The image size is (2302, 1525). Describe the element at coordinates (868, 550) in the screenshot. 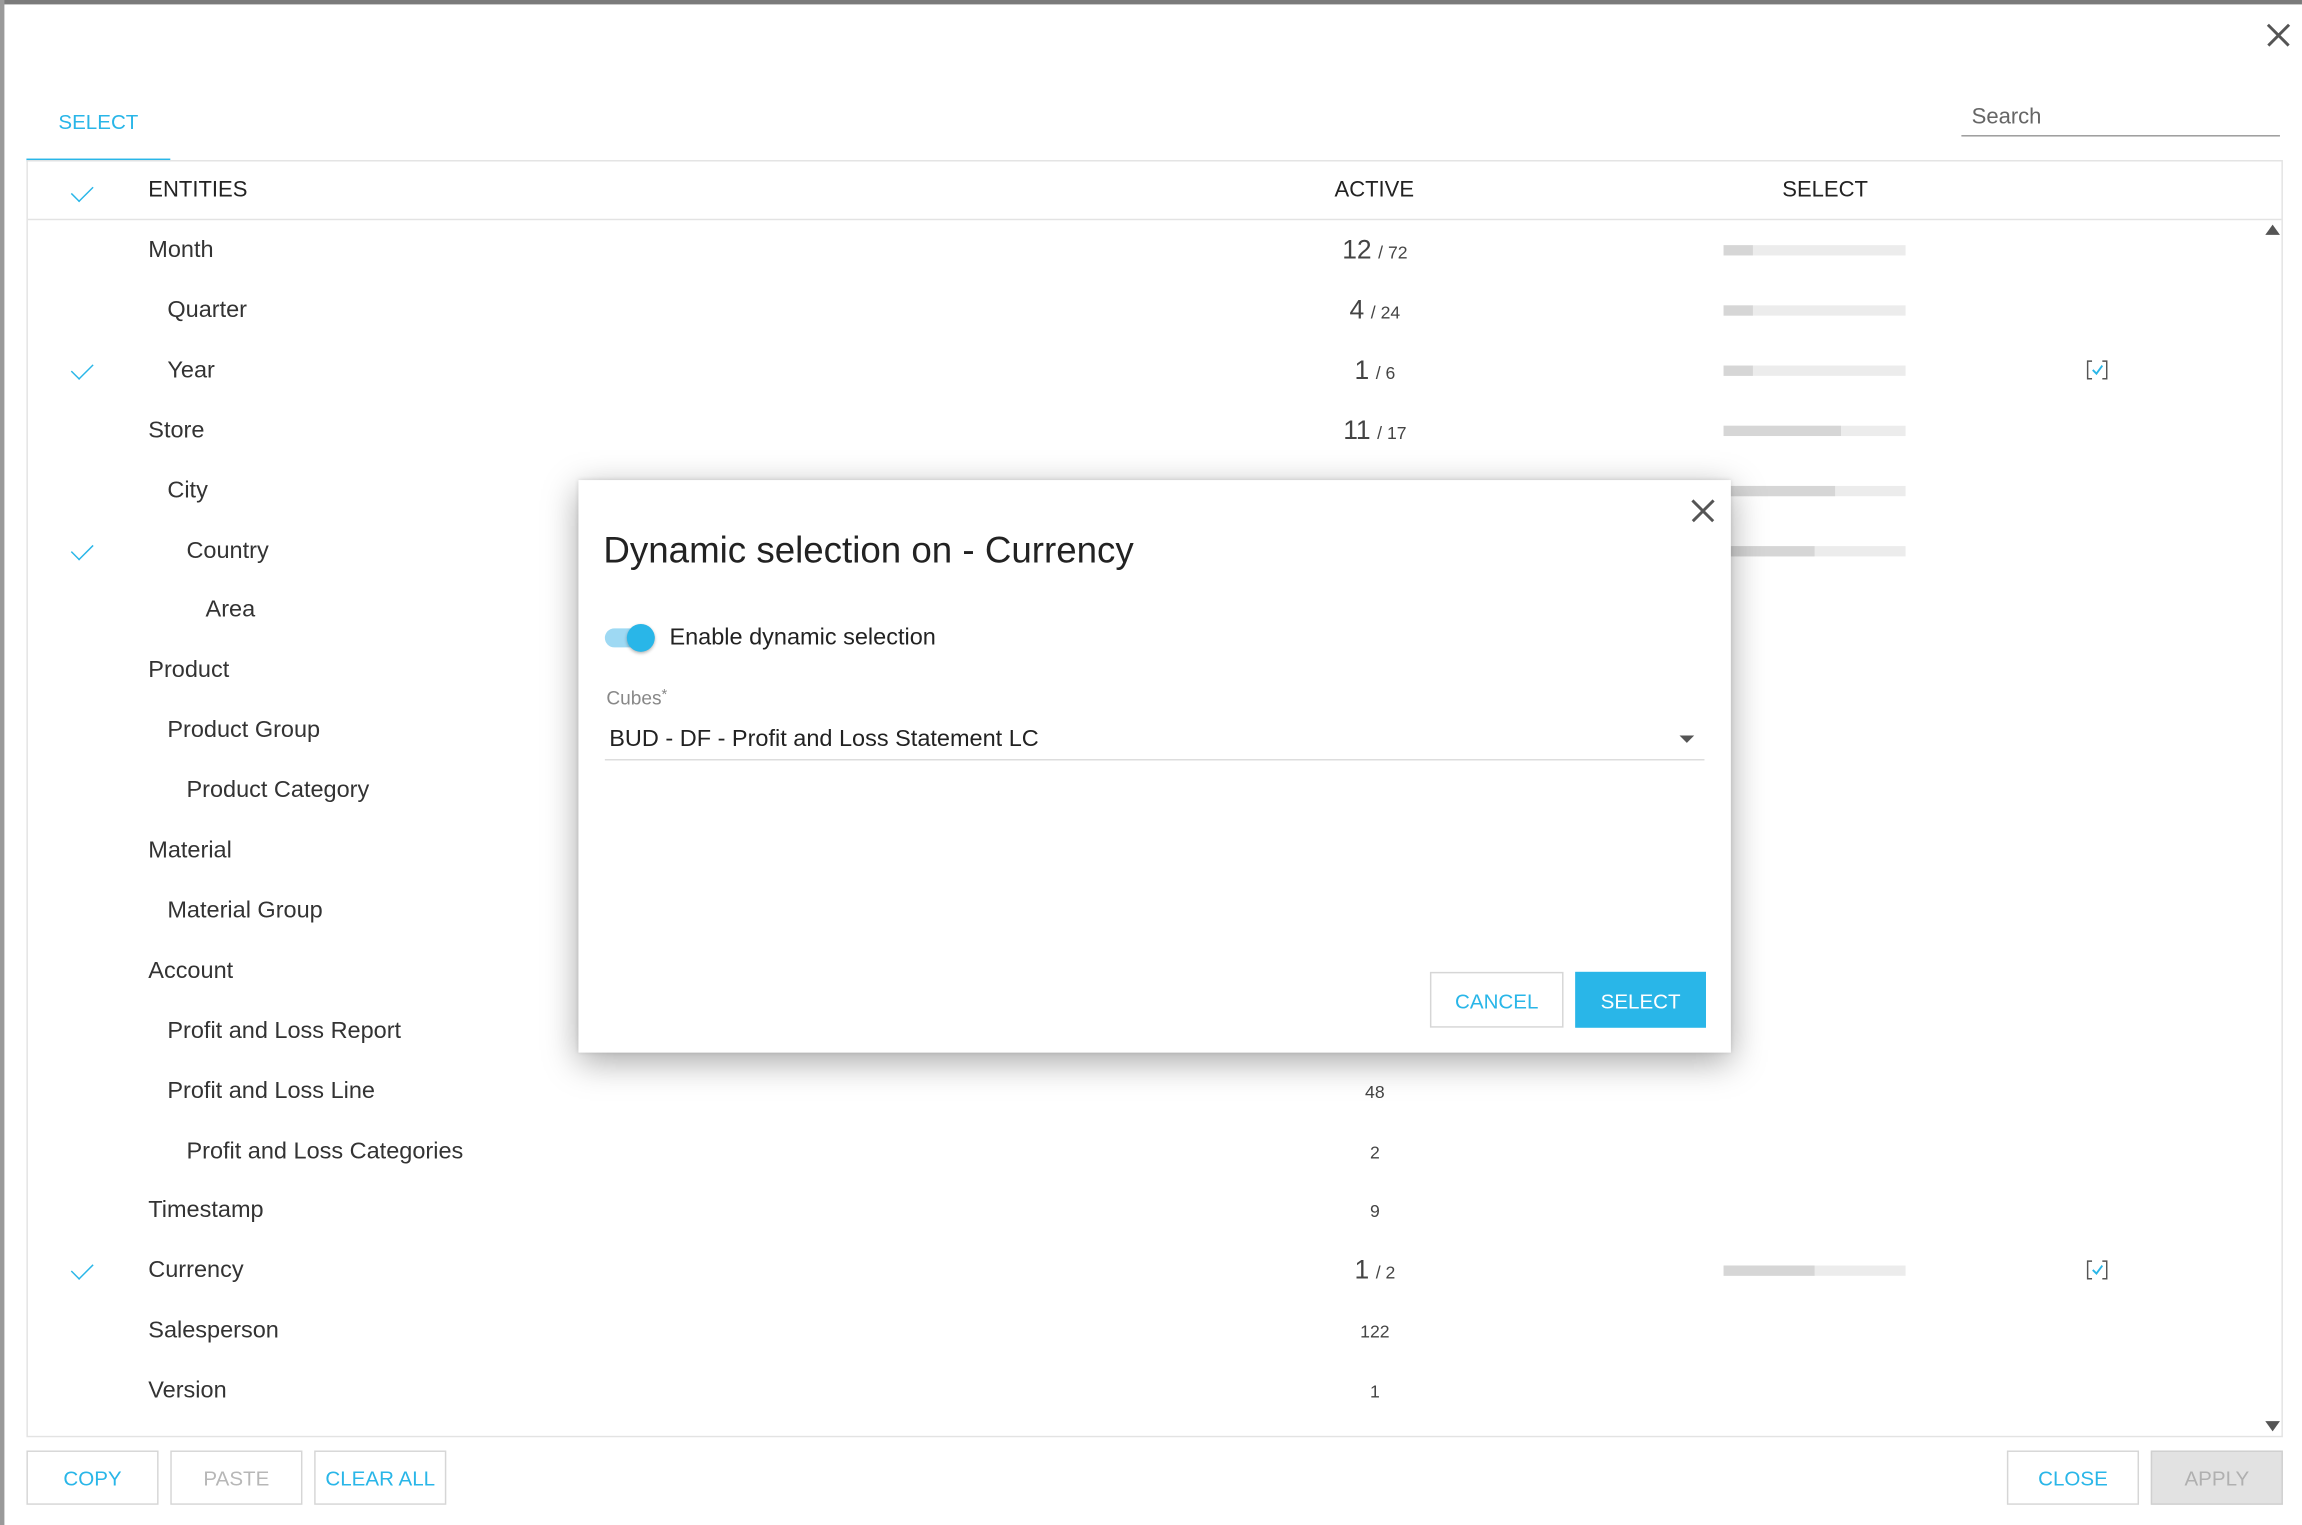

I see `dialog-title: Dynamic selection on - Currency` at that location.